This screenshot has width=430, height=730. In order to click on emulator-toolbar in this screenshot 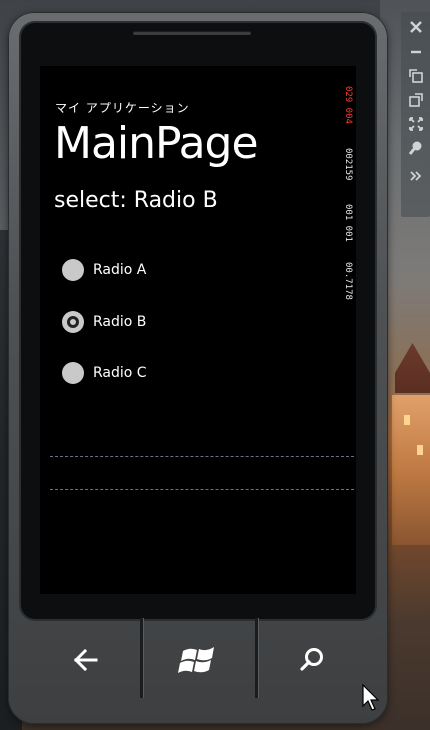, I will do `click(415, 114)`.